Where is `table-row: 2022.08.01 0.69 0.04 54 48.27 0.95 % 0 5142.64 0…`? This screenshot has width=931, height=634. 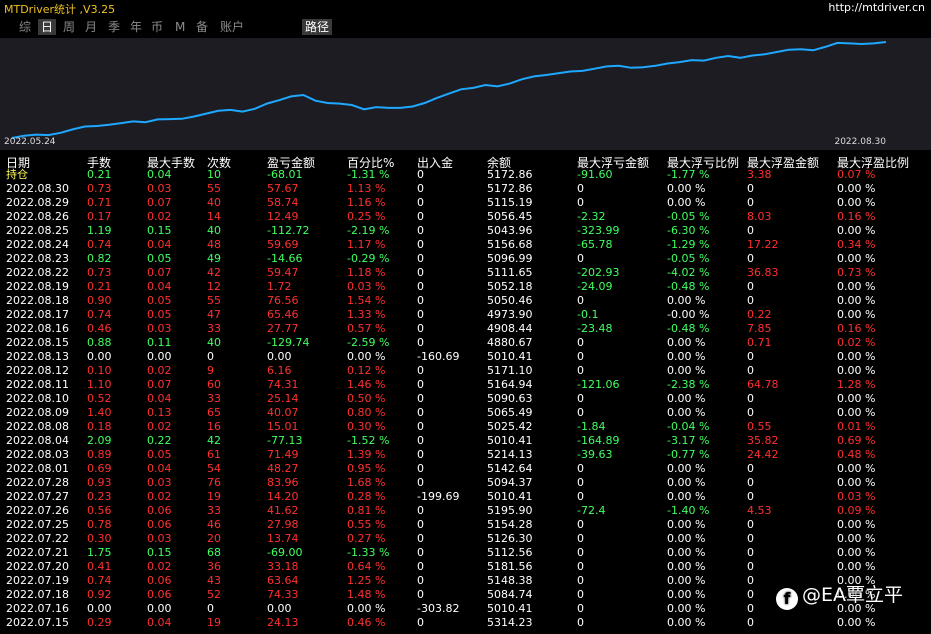
table-row: 2022.08.01 0.69 0.04 54 48.27 0.95 % 0 5142.64 0… is located at coordinates (465, 469).